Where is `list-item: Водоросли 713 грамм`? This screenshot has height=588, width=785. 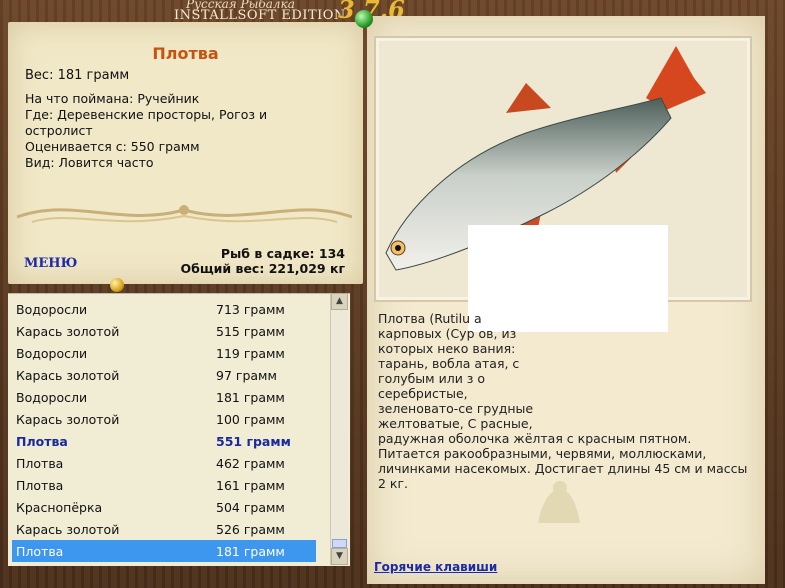 list-item: Водоросли 713 грамм is located at coordinates (164, 309).